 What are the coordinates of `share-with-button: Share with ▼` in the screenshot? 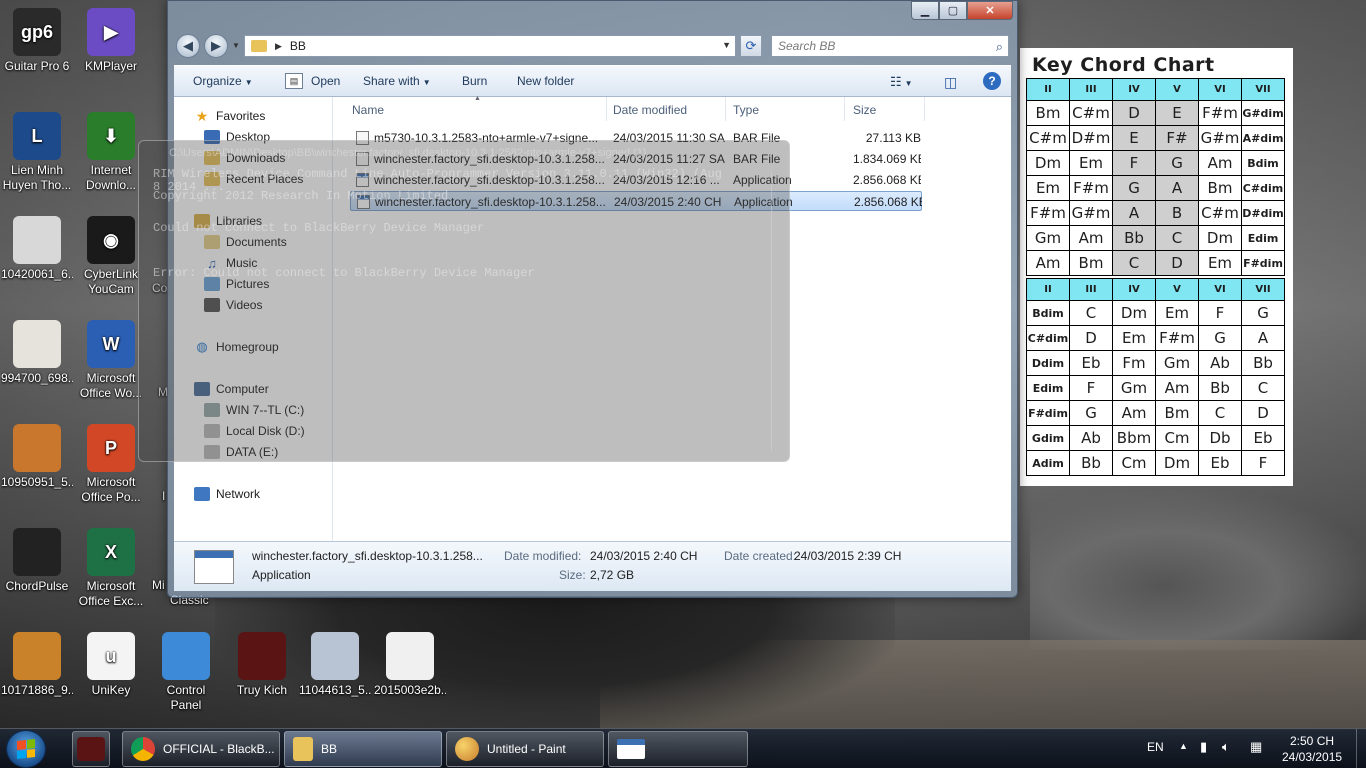 It's located at (397, 81).